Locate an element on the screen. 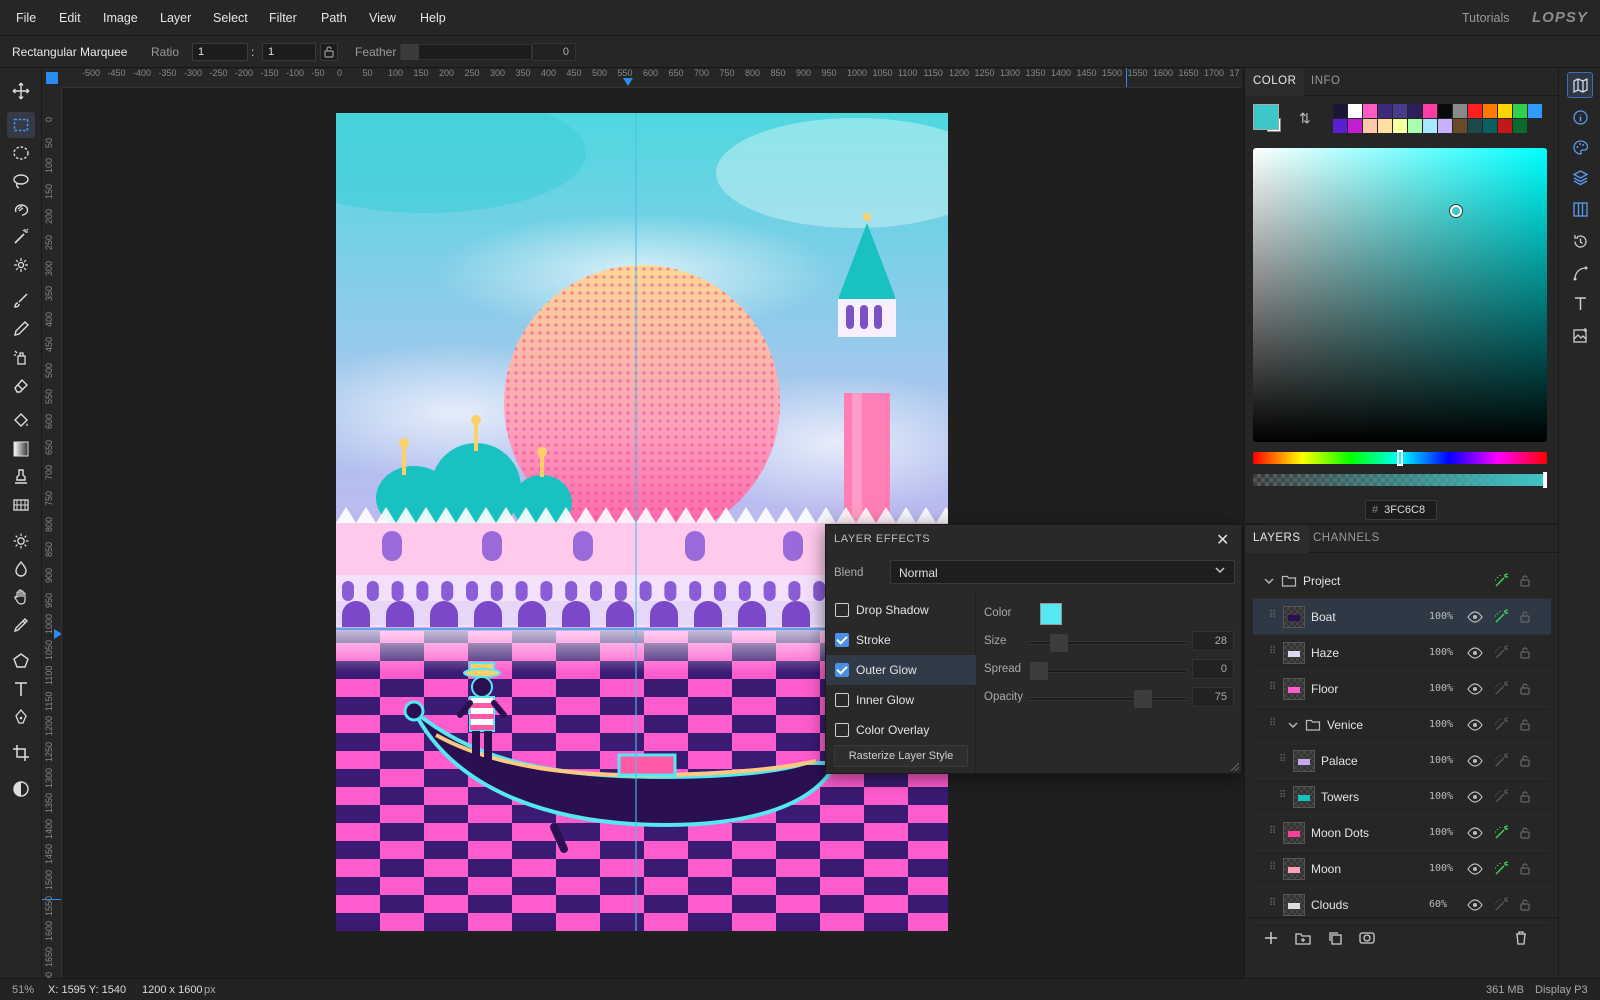 This screenshot has height=1000, width=1600. opacity-value: 75 is located at coordinates (1213, 697).